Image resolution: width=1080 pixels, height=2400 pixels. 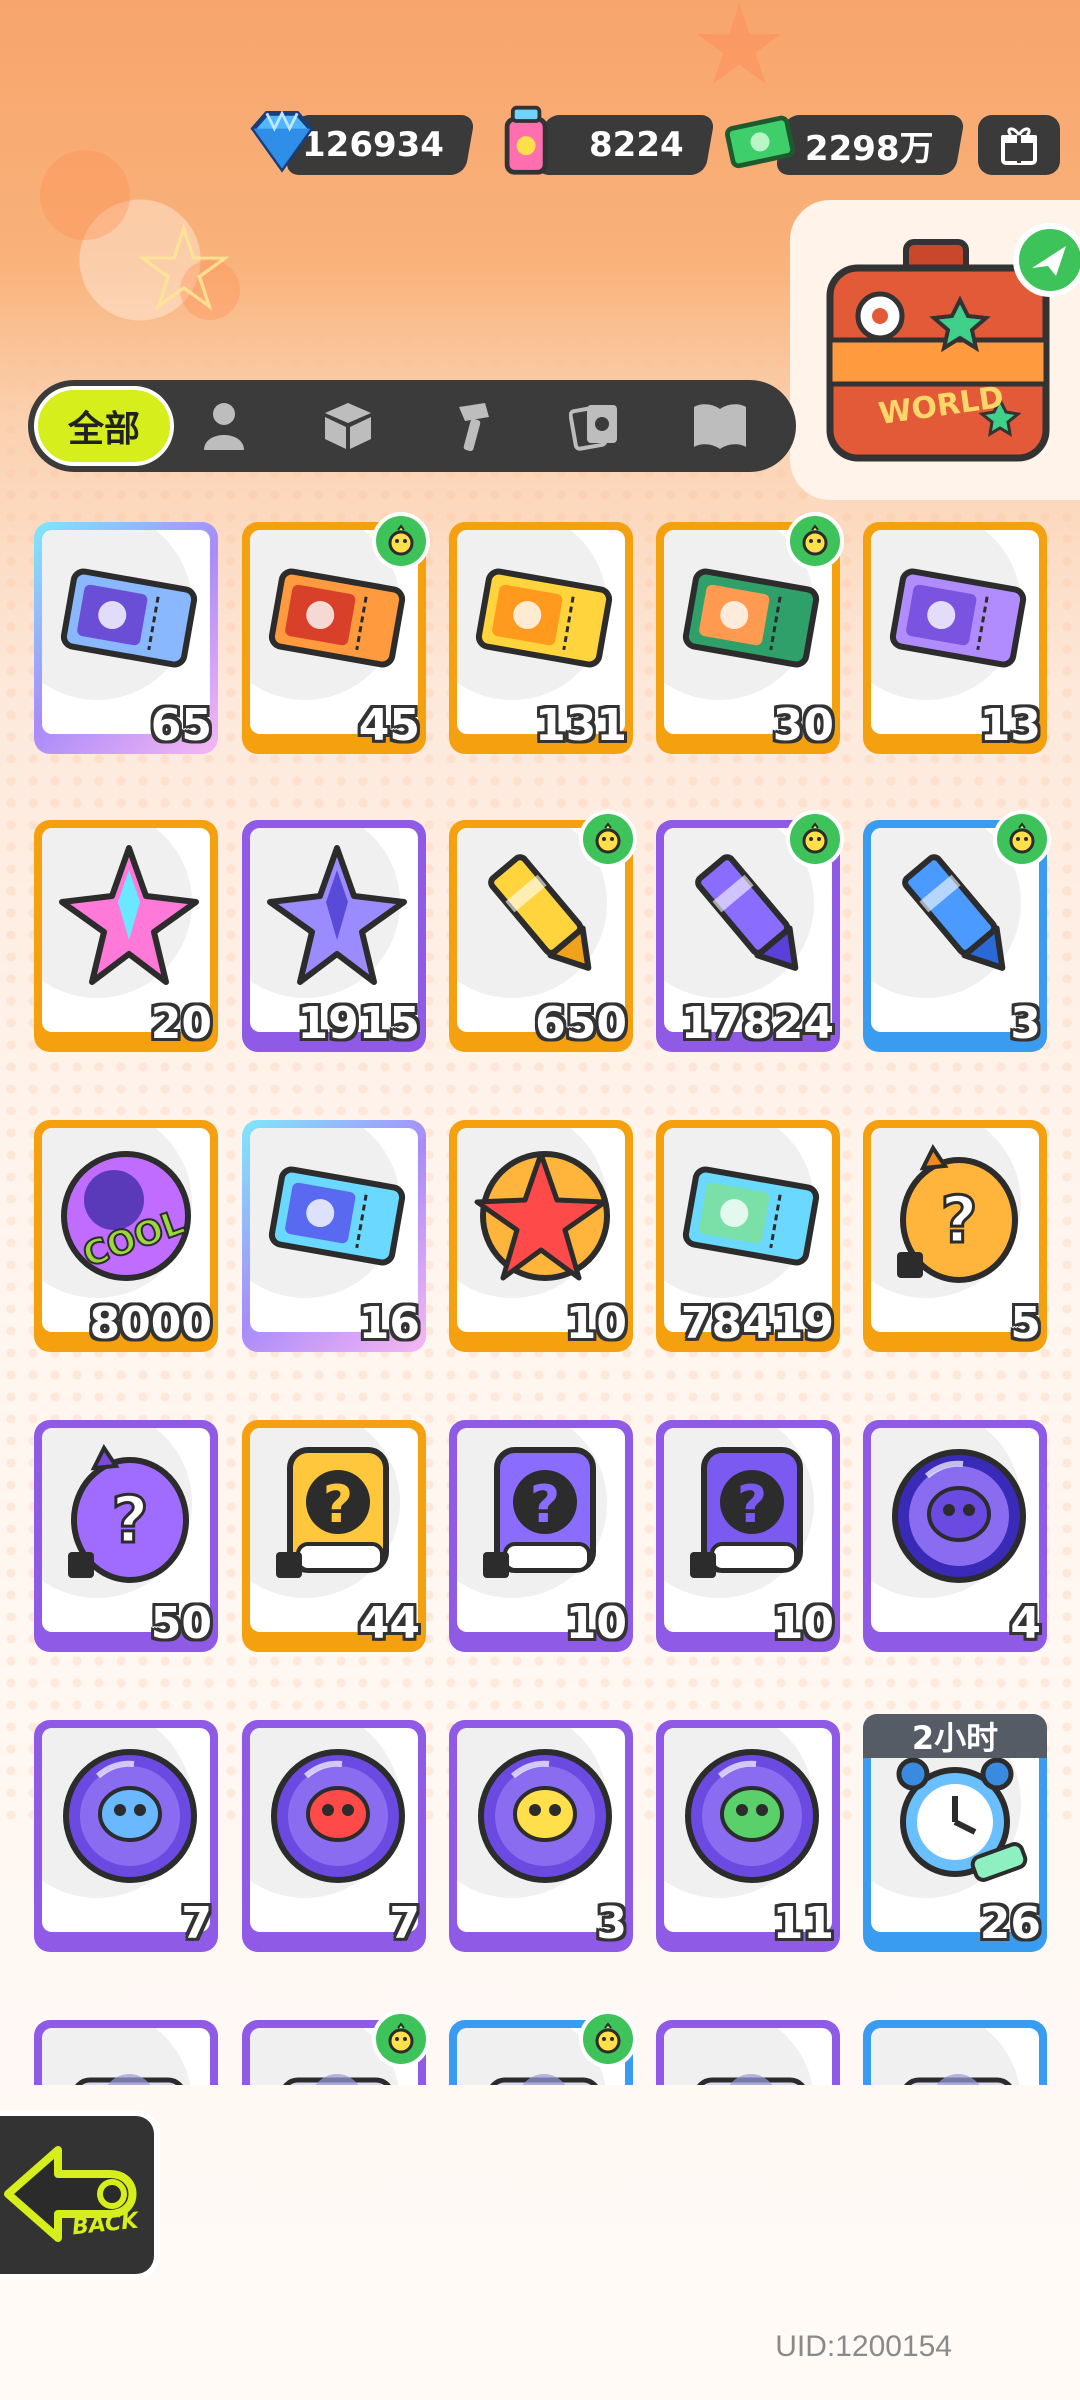 I want to click on star-decoration: ★, so click(x=739, y=54).